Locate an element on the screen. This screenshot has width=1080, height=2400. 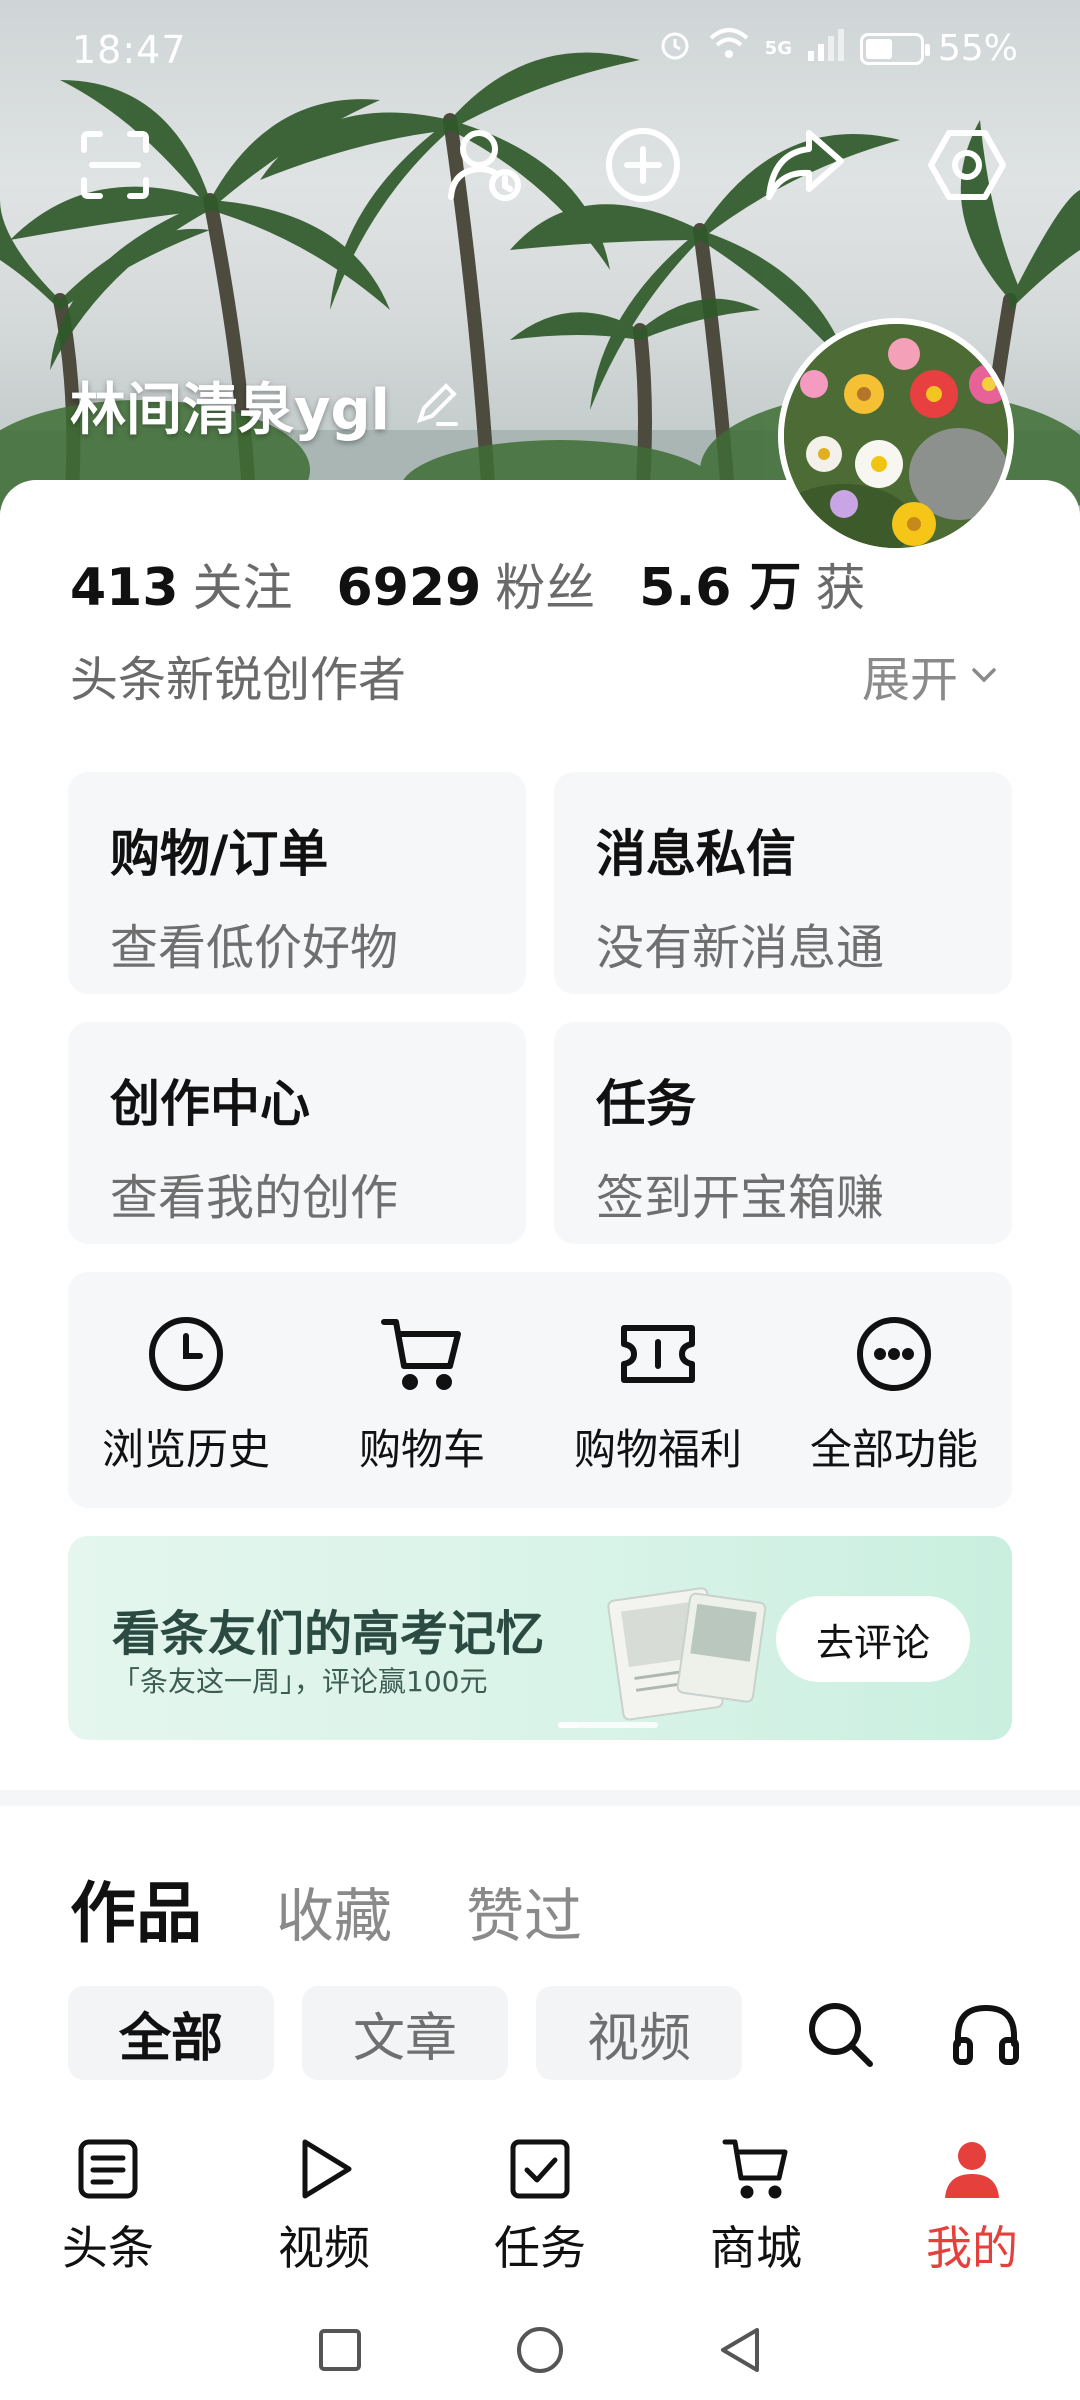
stat-likes-value: 5.6 万 is located at coordinates (720, 582).